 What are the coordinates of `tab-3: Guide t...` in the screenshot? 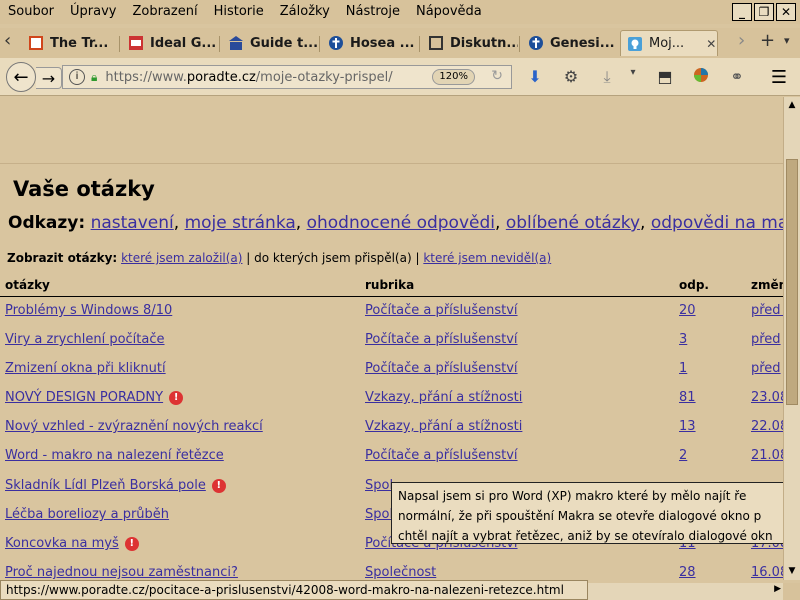 It's located at (270, 43).